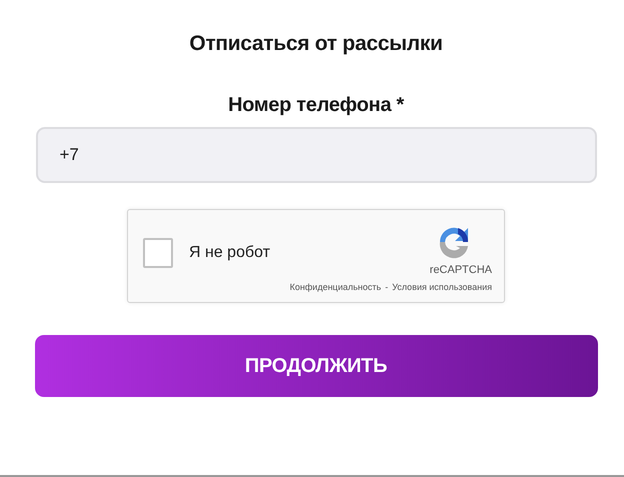  What do you see at coordinates (316, 366) in the screenshot?
I see `continue-button: ПРОДОЛЖИТЬ` at bounding box center [316, 366].